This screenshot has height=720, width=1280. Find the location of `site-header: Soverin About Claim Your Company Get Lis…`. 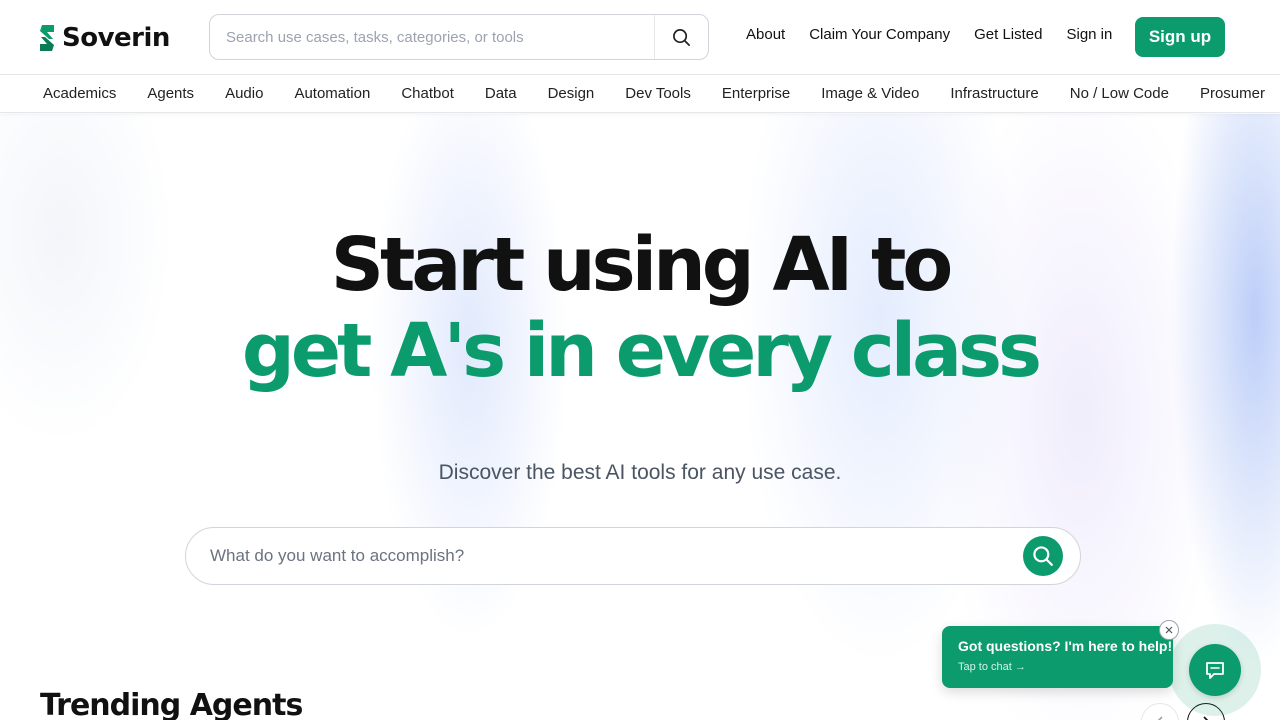

site-header: Soverin About Claim Your Company Get Lis… is located at coordinates (640, 37).